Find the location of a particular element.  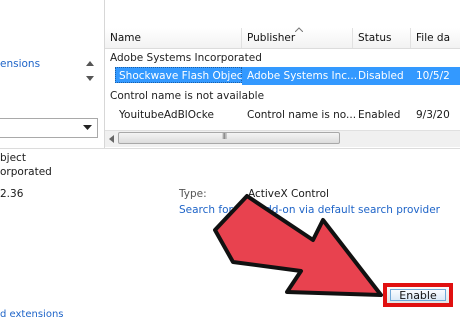

addon-name-detail: bject is located at coordinates (13, 158).